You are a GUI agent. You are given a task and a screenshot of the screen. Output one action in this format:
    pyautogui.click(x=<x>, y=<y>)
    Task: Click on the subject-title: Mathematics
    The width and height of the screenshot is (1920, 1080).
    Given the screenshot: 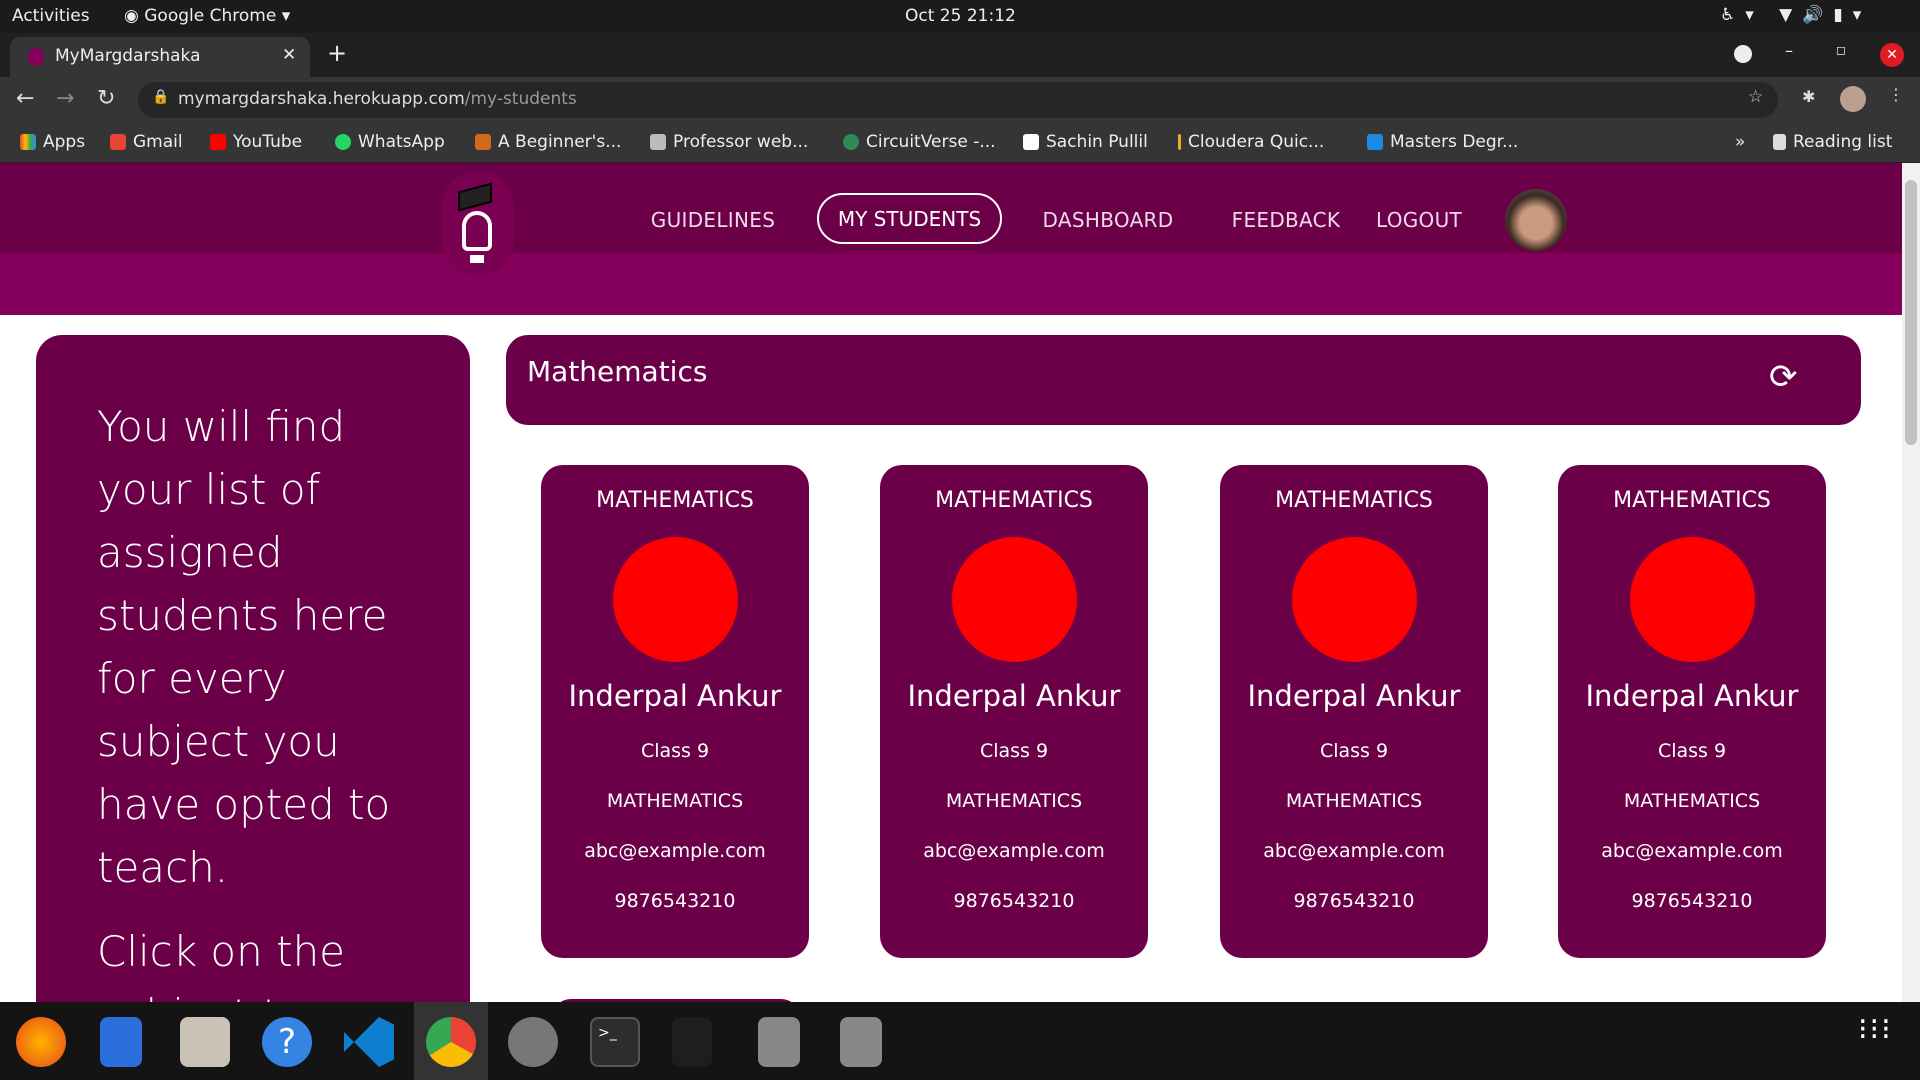 What is the action you would take?
    pyautogui.click(x=617, y=371)
    